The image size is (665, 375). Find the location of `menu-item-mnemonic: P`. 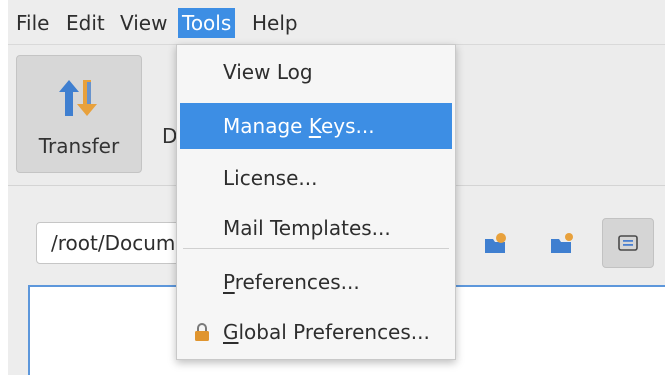

menu-item-mnemonic: P is located at coordinates (229, 282).